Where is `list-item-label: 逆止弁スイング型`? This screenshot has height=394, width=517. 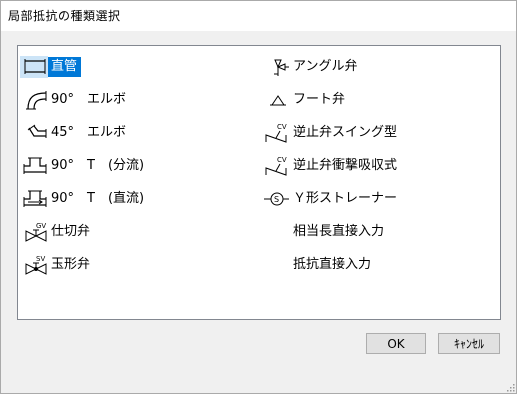 list-item-label: 逆止弁スイング型 is located at coordinates (345, 132).